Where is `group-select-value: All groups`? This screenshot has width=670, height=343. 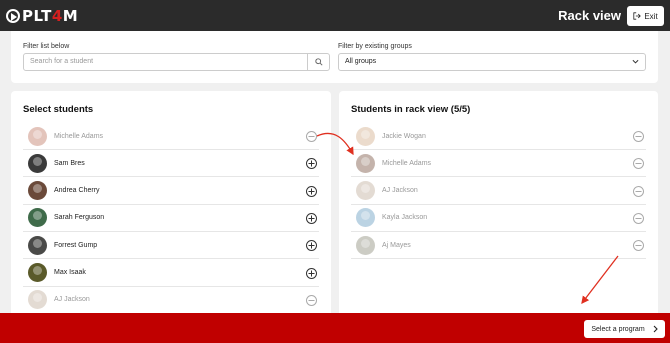 group-select-value: All groups is located at coordinates (361, 61).